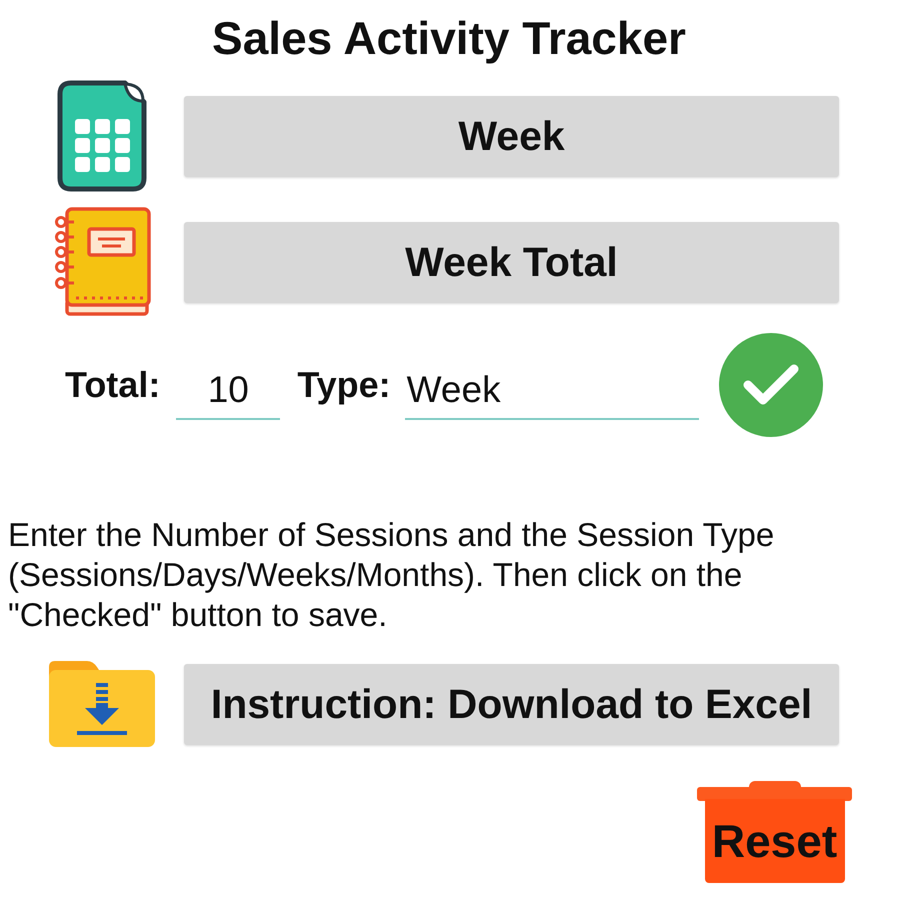 This screenshot has width=898, height=900. Describe the element at coordinates (511, 704) in the screenshot. I see `download-excel-button: Instruction: Download to Excel` at that location.